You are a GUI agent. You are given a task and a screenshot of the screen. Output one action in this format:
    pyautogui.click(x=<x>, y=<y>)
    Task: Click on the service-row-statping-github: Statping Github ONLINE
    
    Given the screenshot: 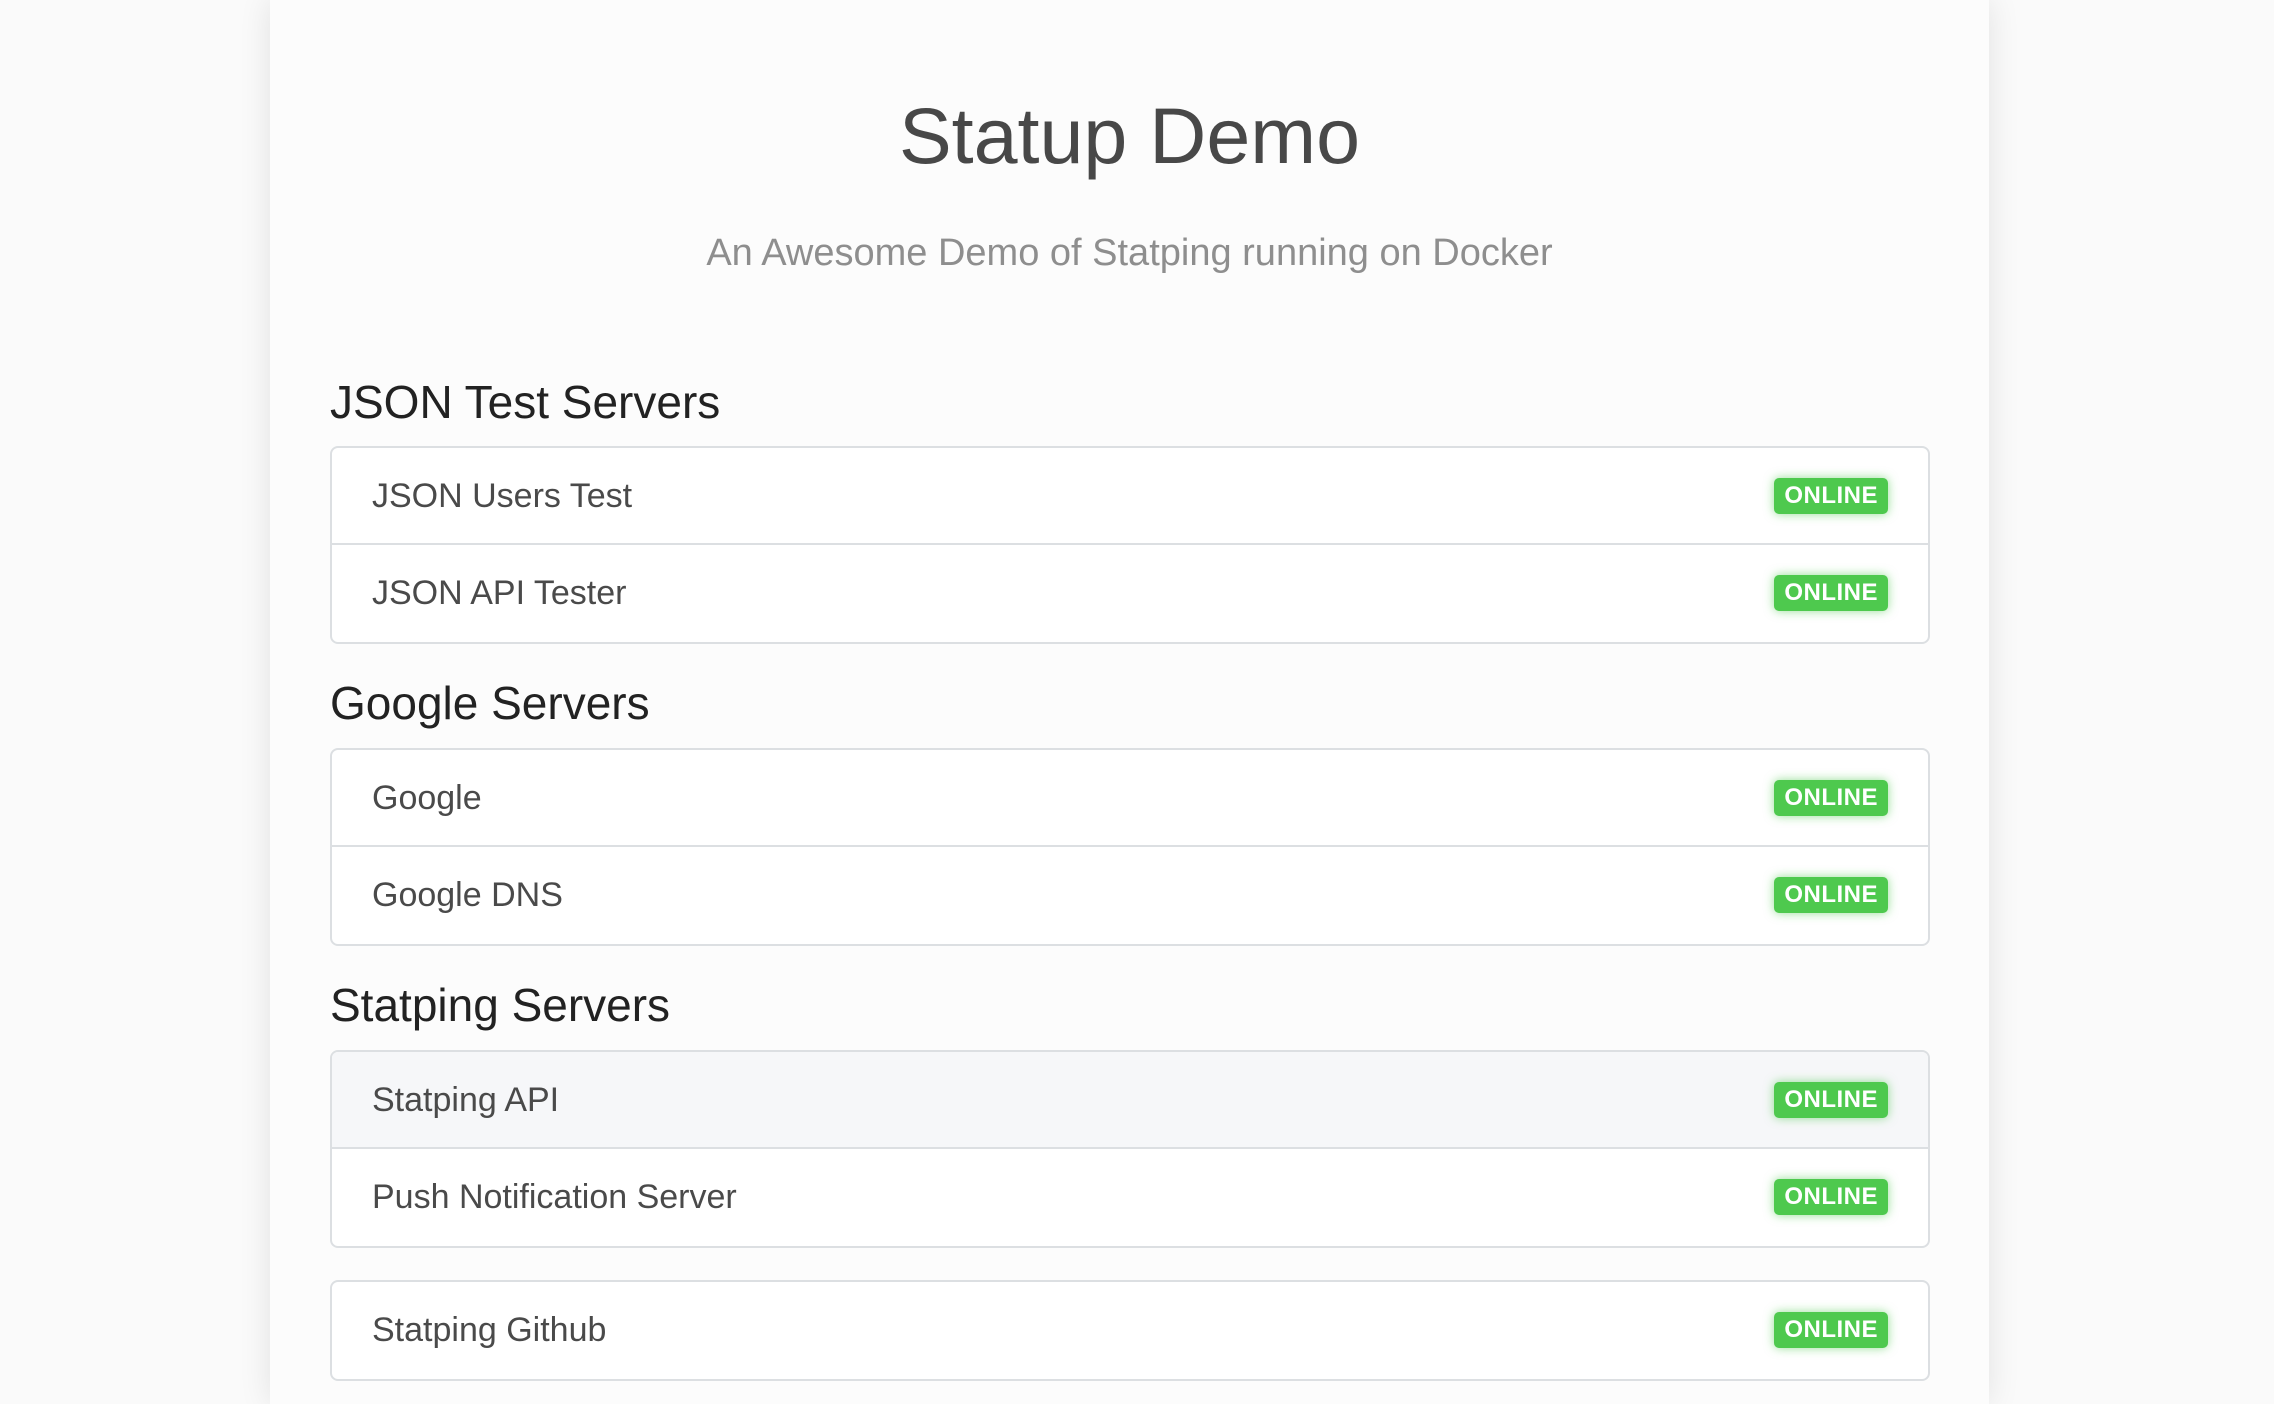 What is the action you would take?
    pyautogui.click(x=1130, y=1330)
    